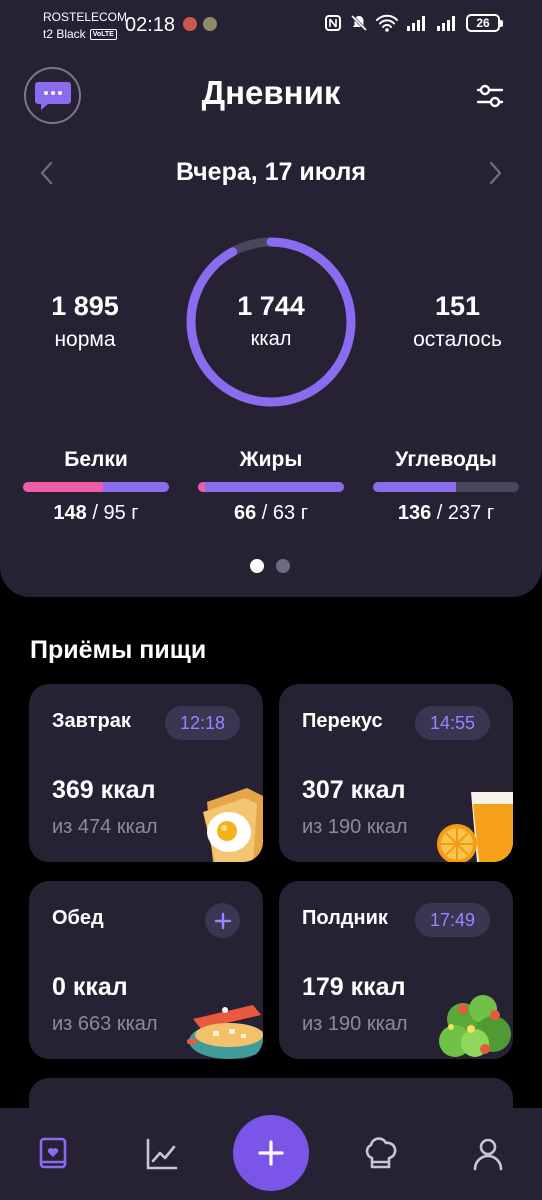  I want to click on settings-button, so click(490, 96).